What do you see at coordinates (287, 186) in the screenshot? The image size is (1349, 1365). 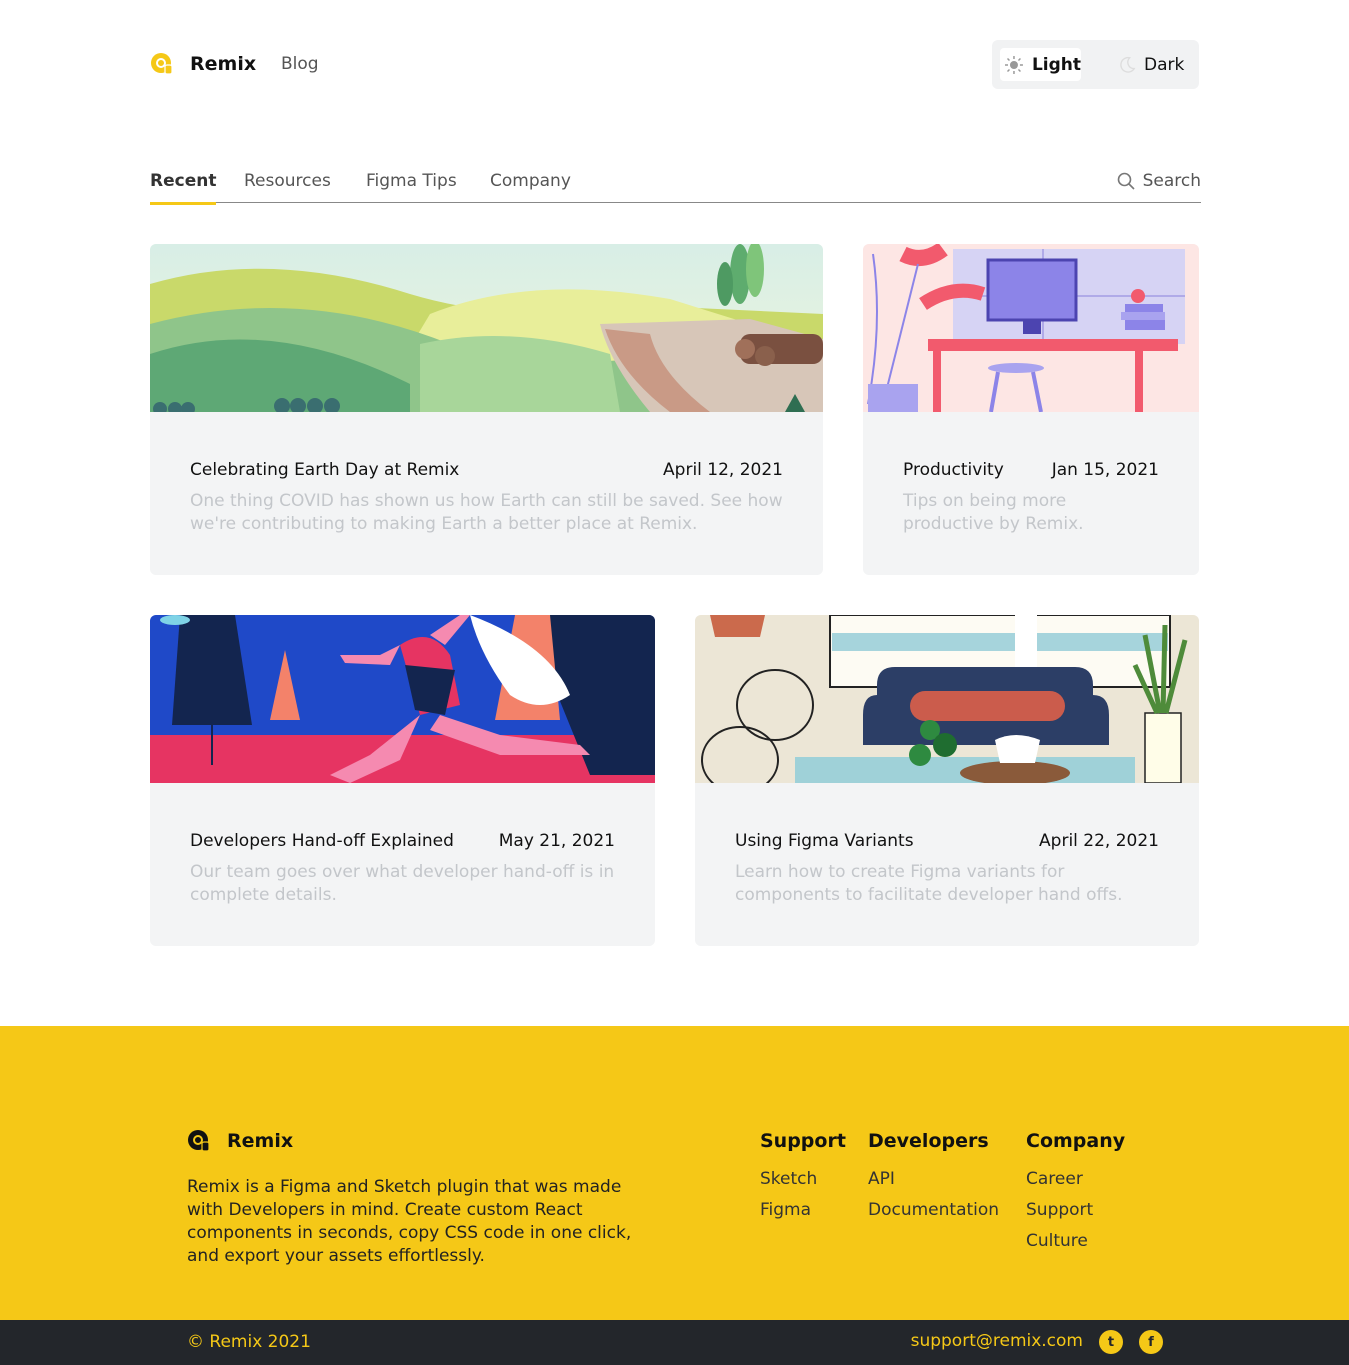 I see `tab-resources: Resources` at bounding box center [287, 186].